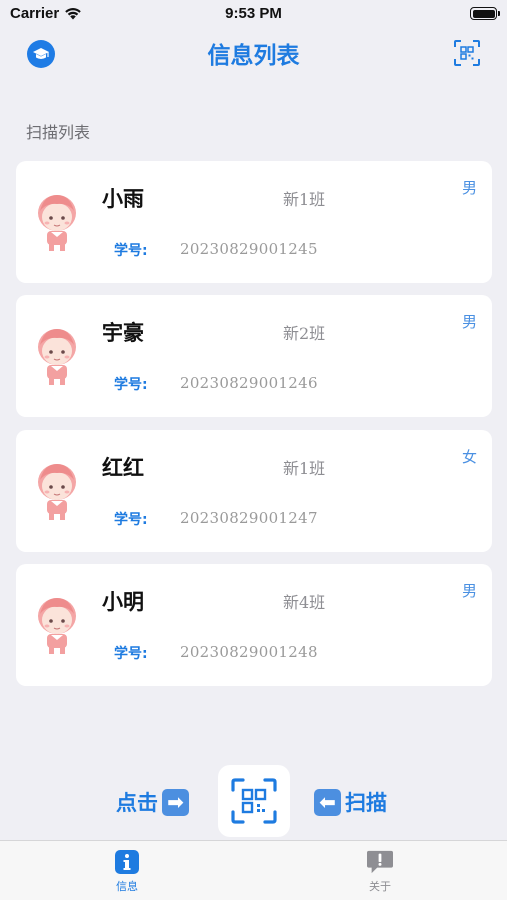  Describe the element at coordinates (249, 249) in the screenshot. I see `student-id: 20230829001245` at that location.